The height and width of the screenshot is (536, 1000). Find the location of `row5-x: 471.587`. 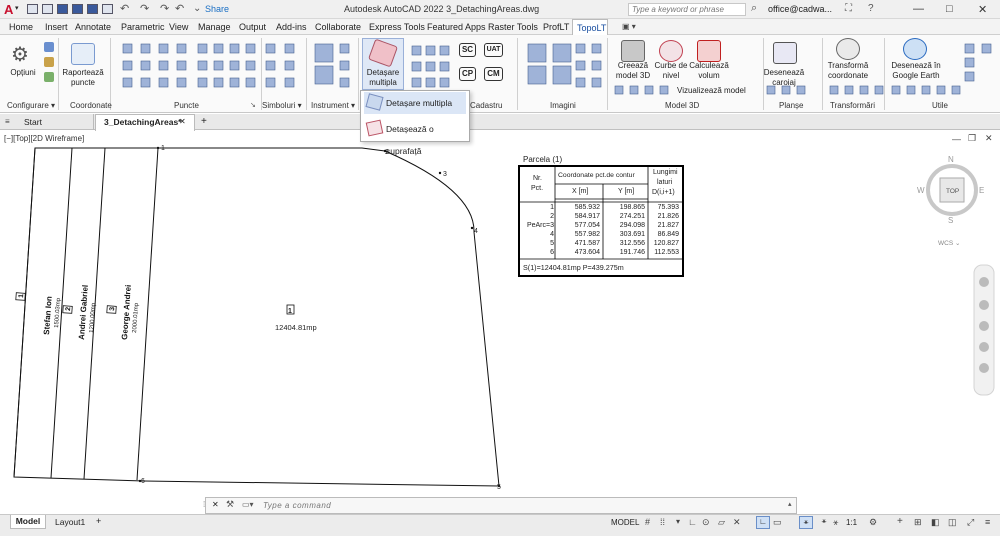

row5-x: 471.587 is located at coordinates (587, 243).